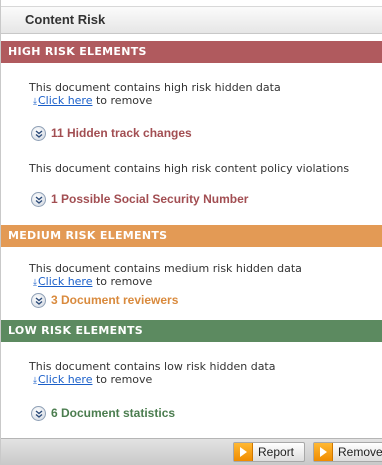 The height and width of the screenshot is (465, 382). I want to click on low-risk-remove-line: ⤓Click here to remove, so click(92, 380).